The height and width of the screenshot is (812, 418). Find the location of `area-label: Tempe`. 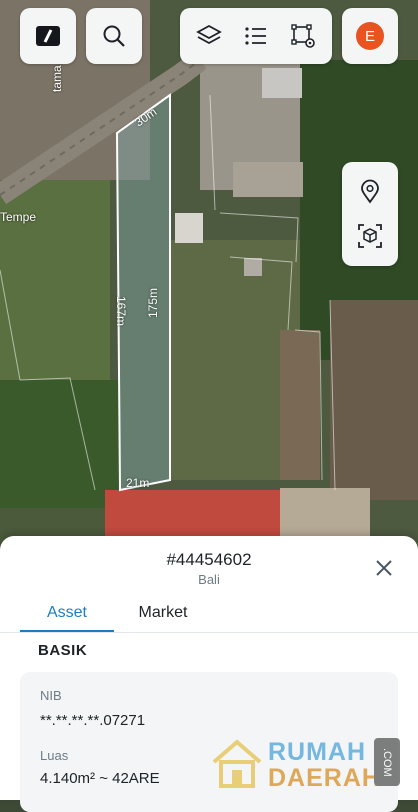

area-label: Tempe is located at coordinates (18, 217).